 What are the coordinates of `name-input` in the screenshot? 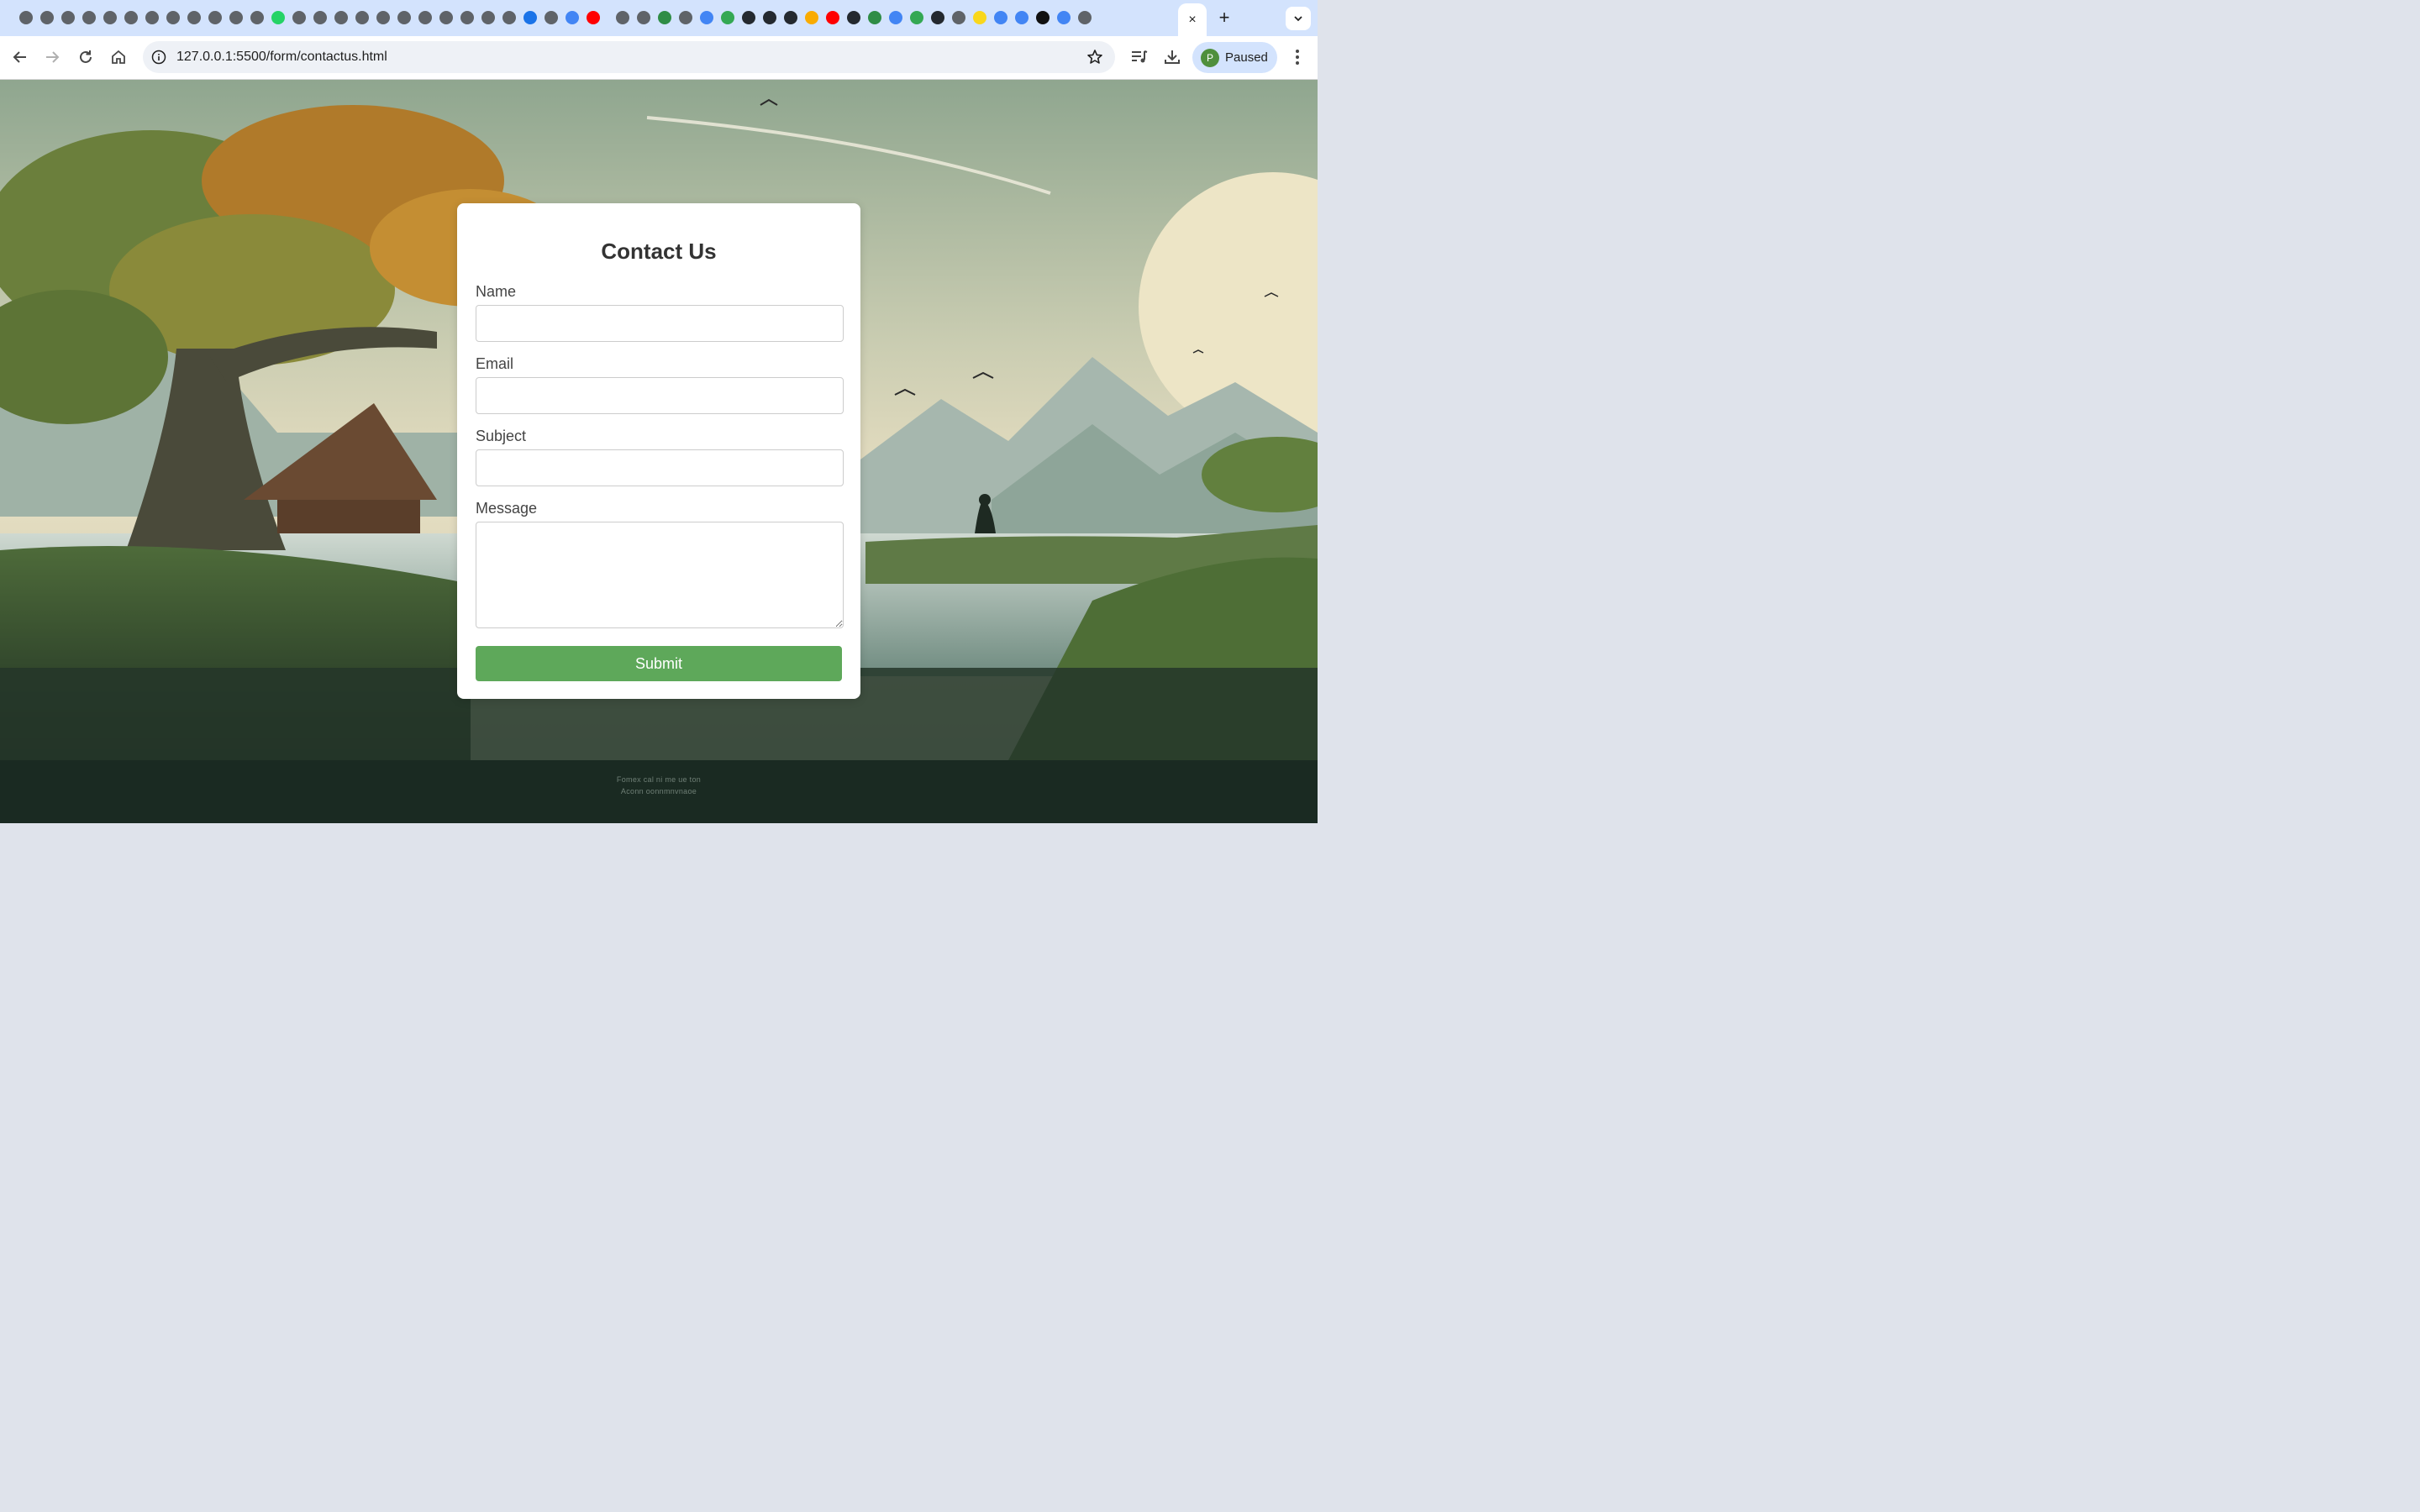 It's located at (660, 323).